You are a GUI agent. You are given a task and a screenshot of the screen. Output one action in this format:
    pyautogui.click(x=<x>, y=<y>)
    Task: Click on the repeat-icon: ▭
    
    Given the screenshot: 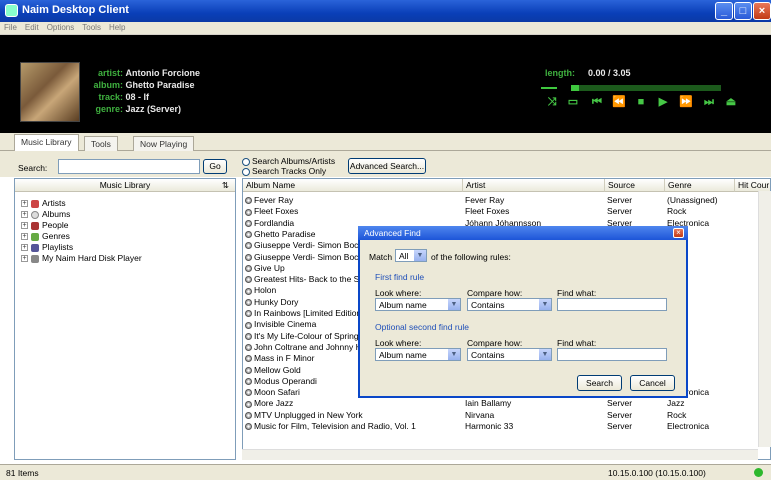 What is the action you would take?
    pyautogui.click(x=573, y=102)
    